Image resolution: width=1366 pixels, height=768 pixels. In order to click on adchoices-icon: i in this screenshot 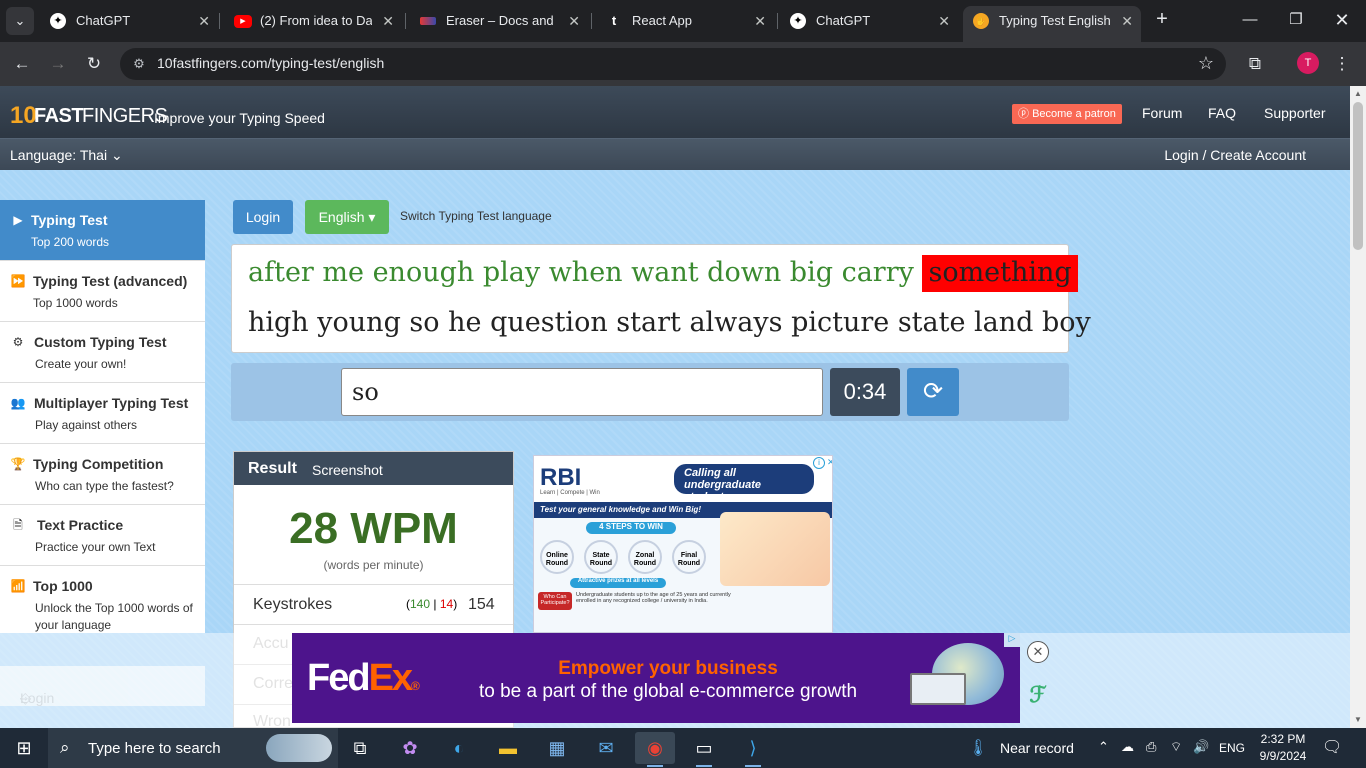, I will do `click(819, 463)`.